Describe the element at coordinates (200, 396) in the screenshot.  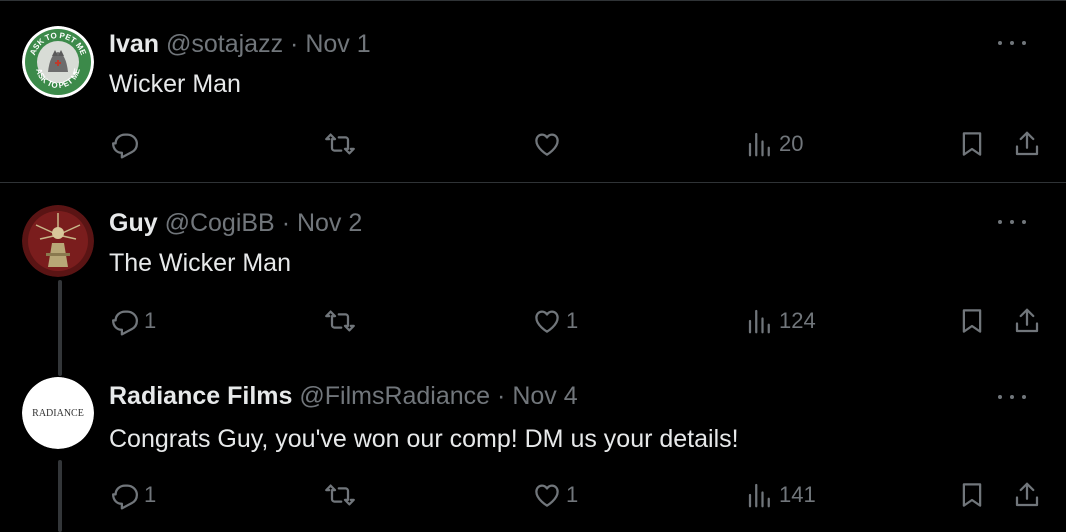
I see `display-name: Radiance Films` at that location.